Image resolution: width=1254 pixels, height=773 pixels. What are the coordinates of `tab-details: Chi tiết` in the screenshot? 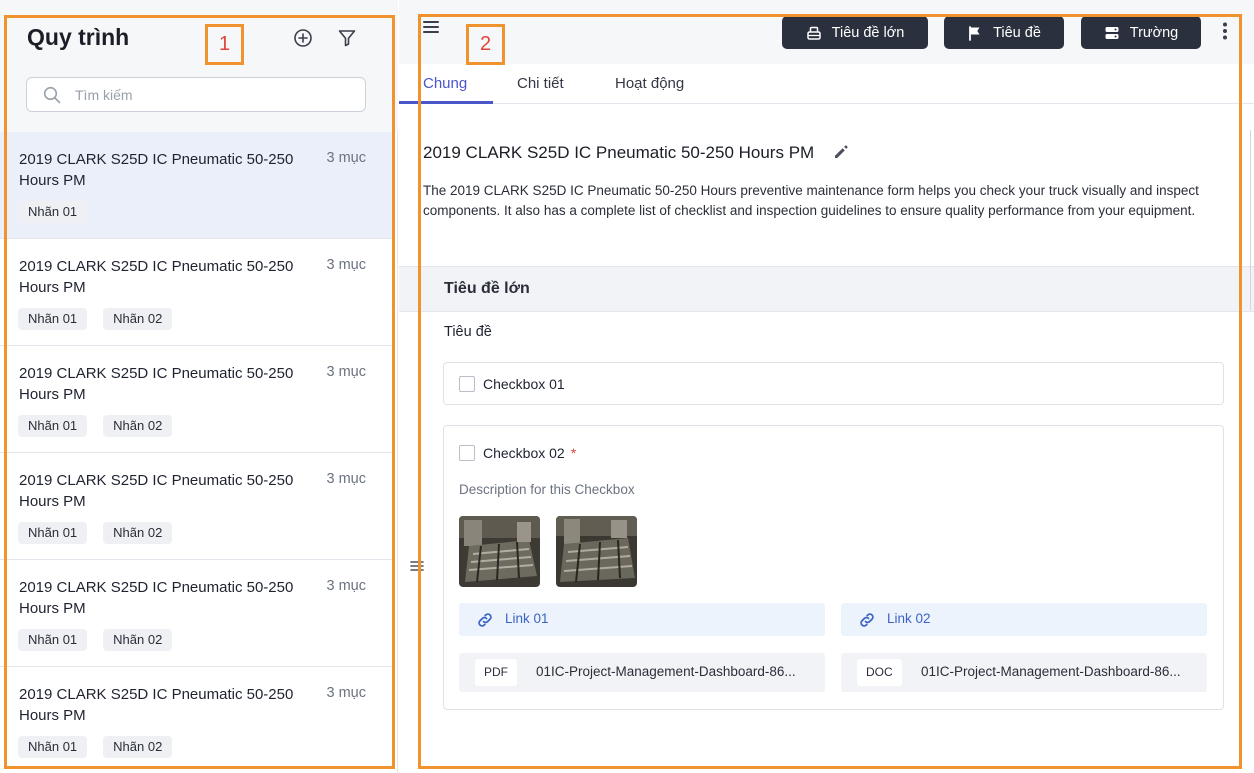 It's located at (540, 83).